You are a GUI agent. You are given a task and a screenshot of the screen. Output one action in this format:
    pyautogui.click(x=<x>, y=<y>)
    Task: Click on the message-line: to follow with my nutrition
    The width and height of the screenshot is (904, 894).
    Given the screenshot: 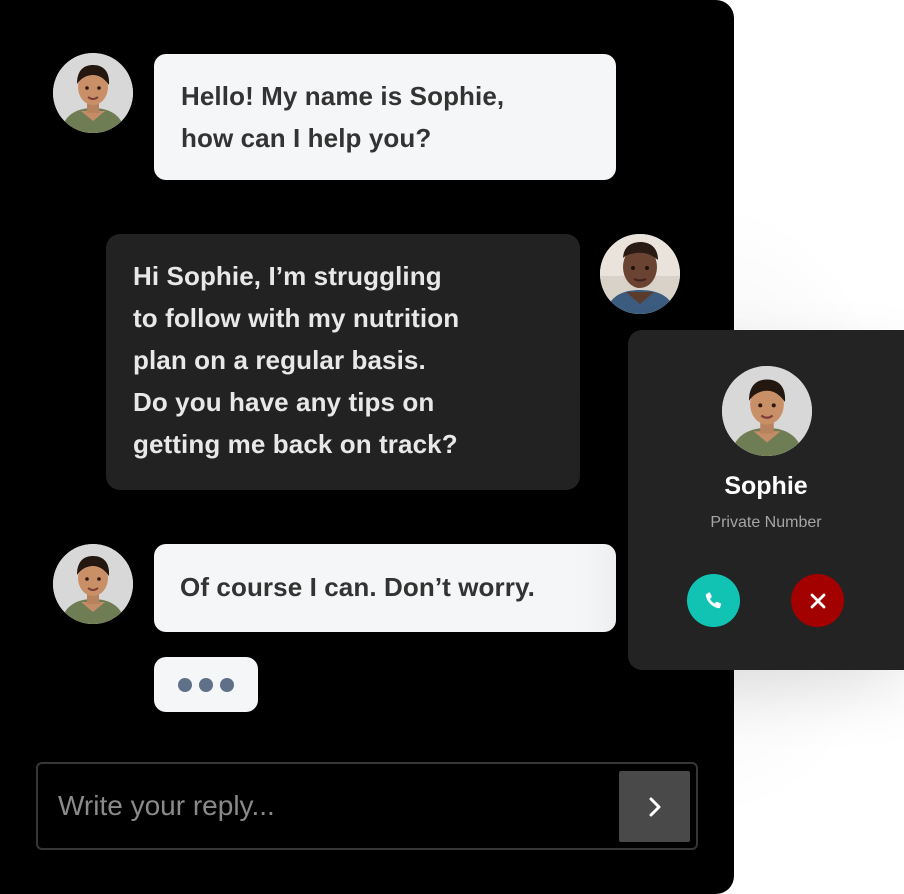 What is the action you would take?
    pyautogui.click(x=296, y=318)
    